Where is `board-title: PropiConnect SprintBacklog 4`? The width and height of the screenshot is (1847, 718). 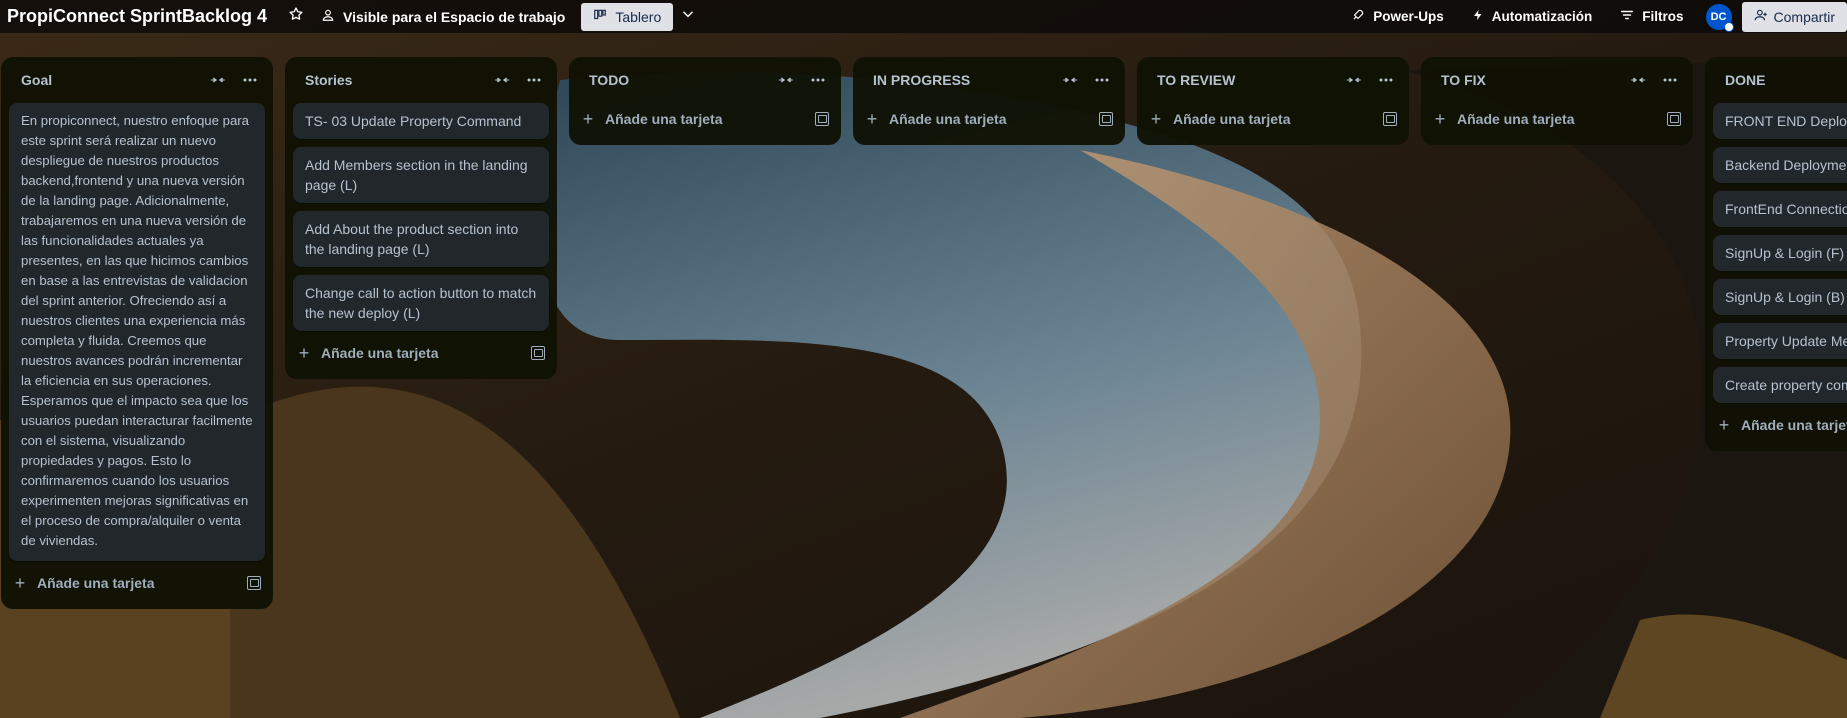
board-title: PropiConnect SprintBacklog 4 is located at coordinates (137, 16).